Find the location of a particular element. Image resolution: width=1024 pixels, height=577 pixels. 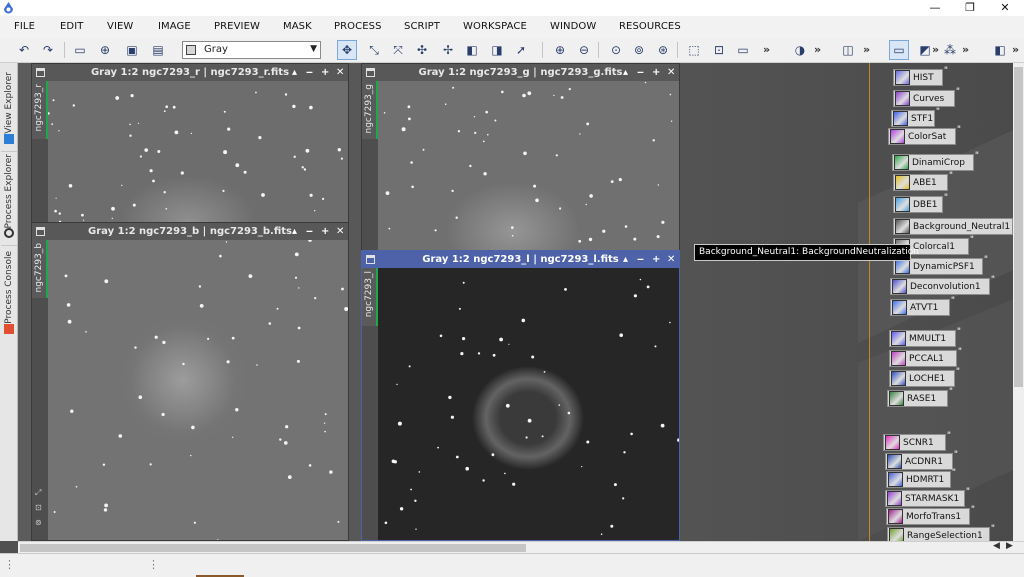

fit-view-icon: ⬚ is located at coordinates (694, 50).